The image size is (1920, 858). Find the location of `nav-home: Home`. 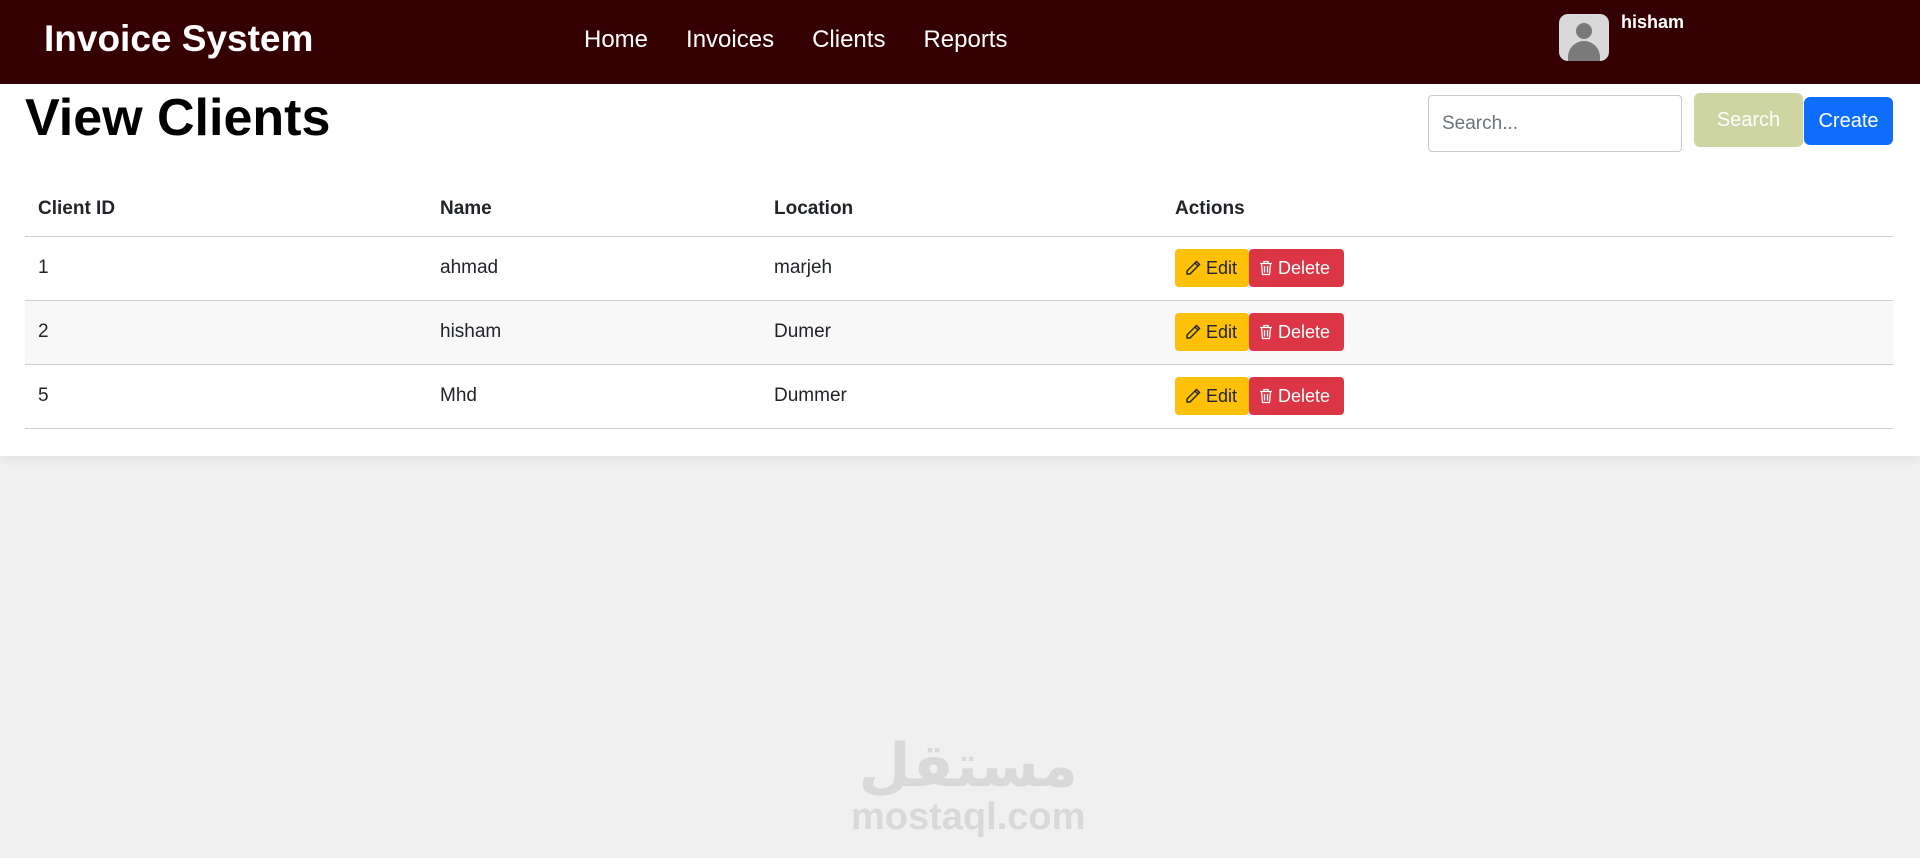

nav-home: Home is located at coordinates (616, 40).